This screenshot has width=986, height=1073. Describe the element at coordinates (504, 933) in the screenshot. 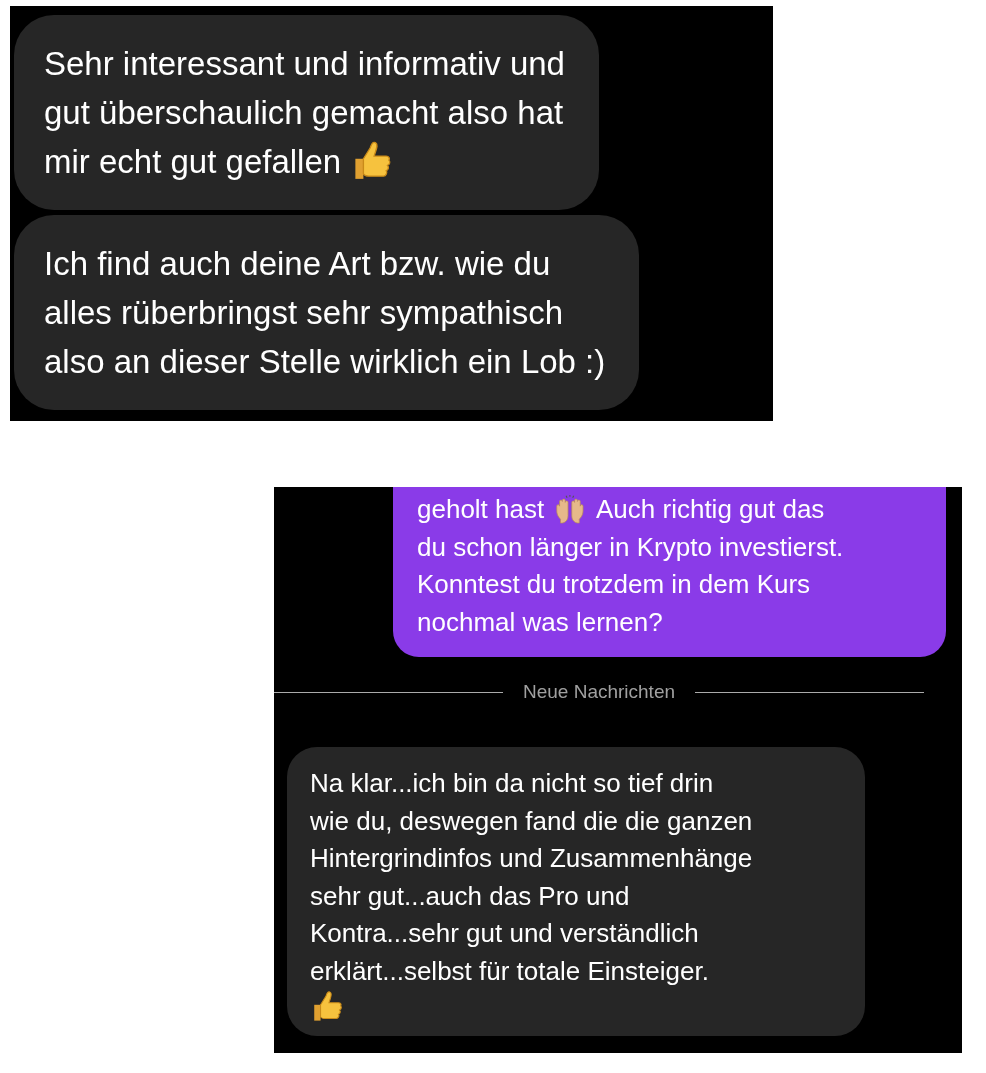

I see `message-text: Kontra...sehr gut und verständlich` at that location.